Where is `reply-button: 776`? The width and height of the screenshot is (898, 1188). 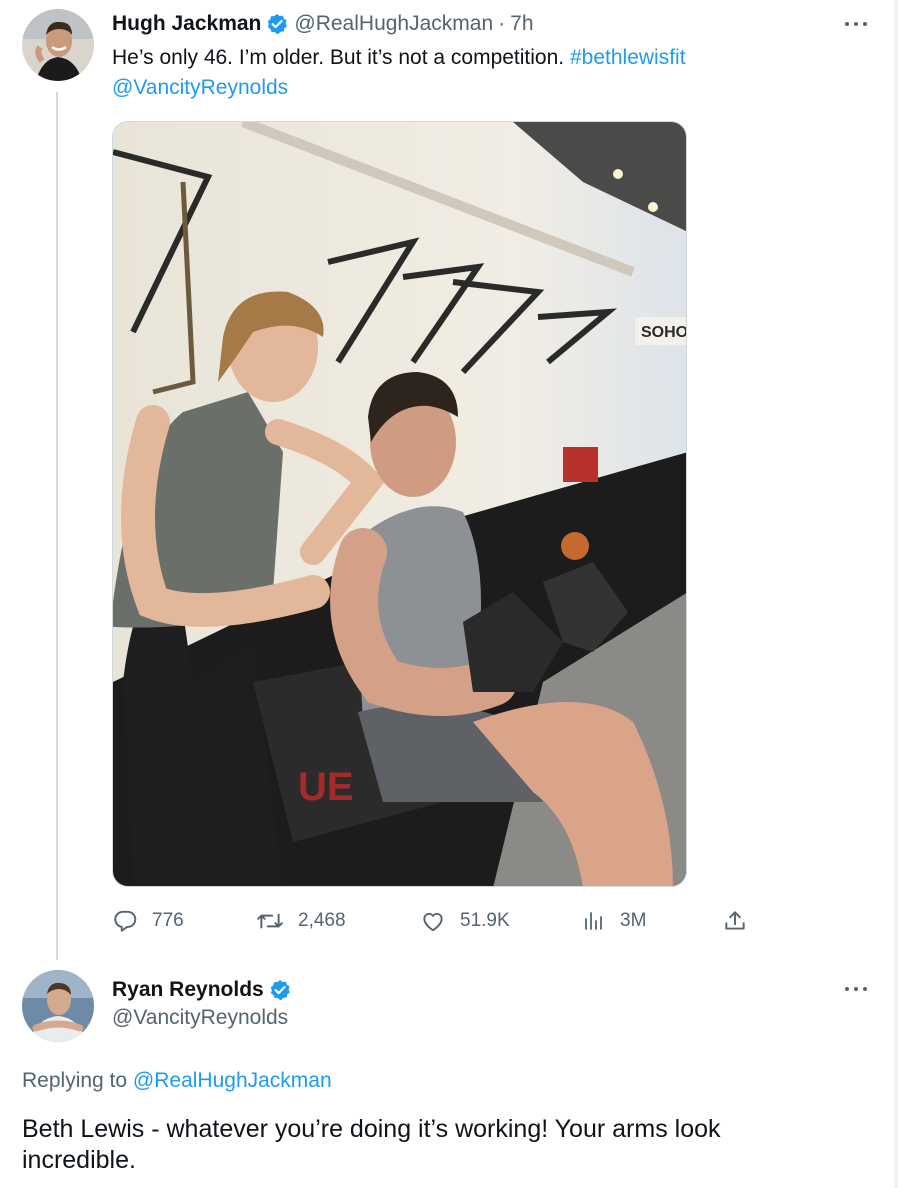
reply-button: 776 is located at coordinates (148, 921).